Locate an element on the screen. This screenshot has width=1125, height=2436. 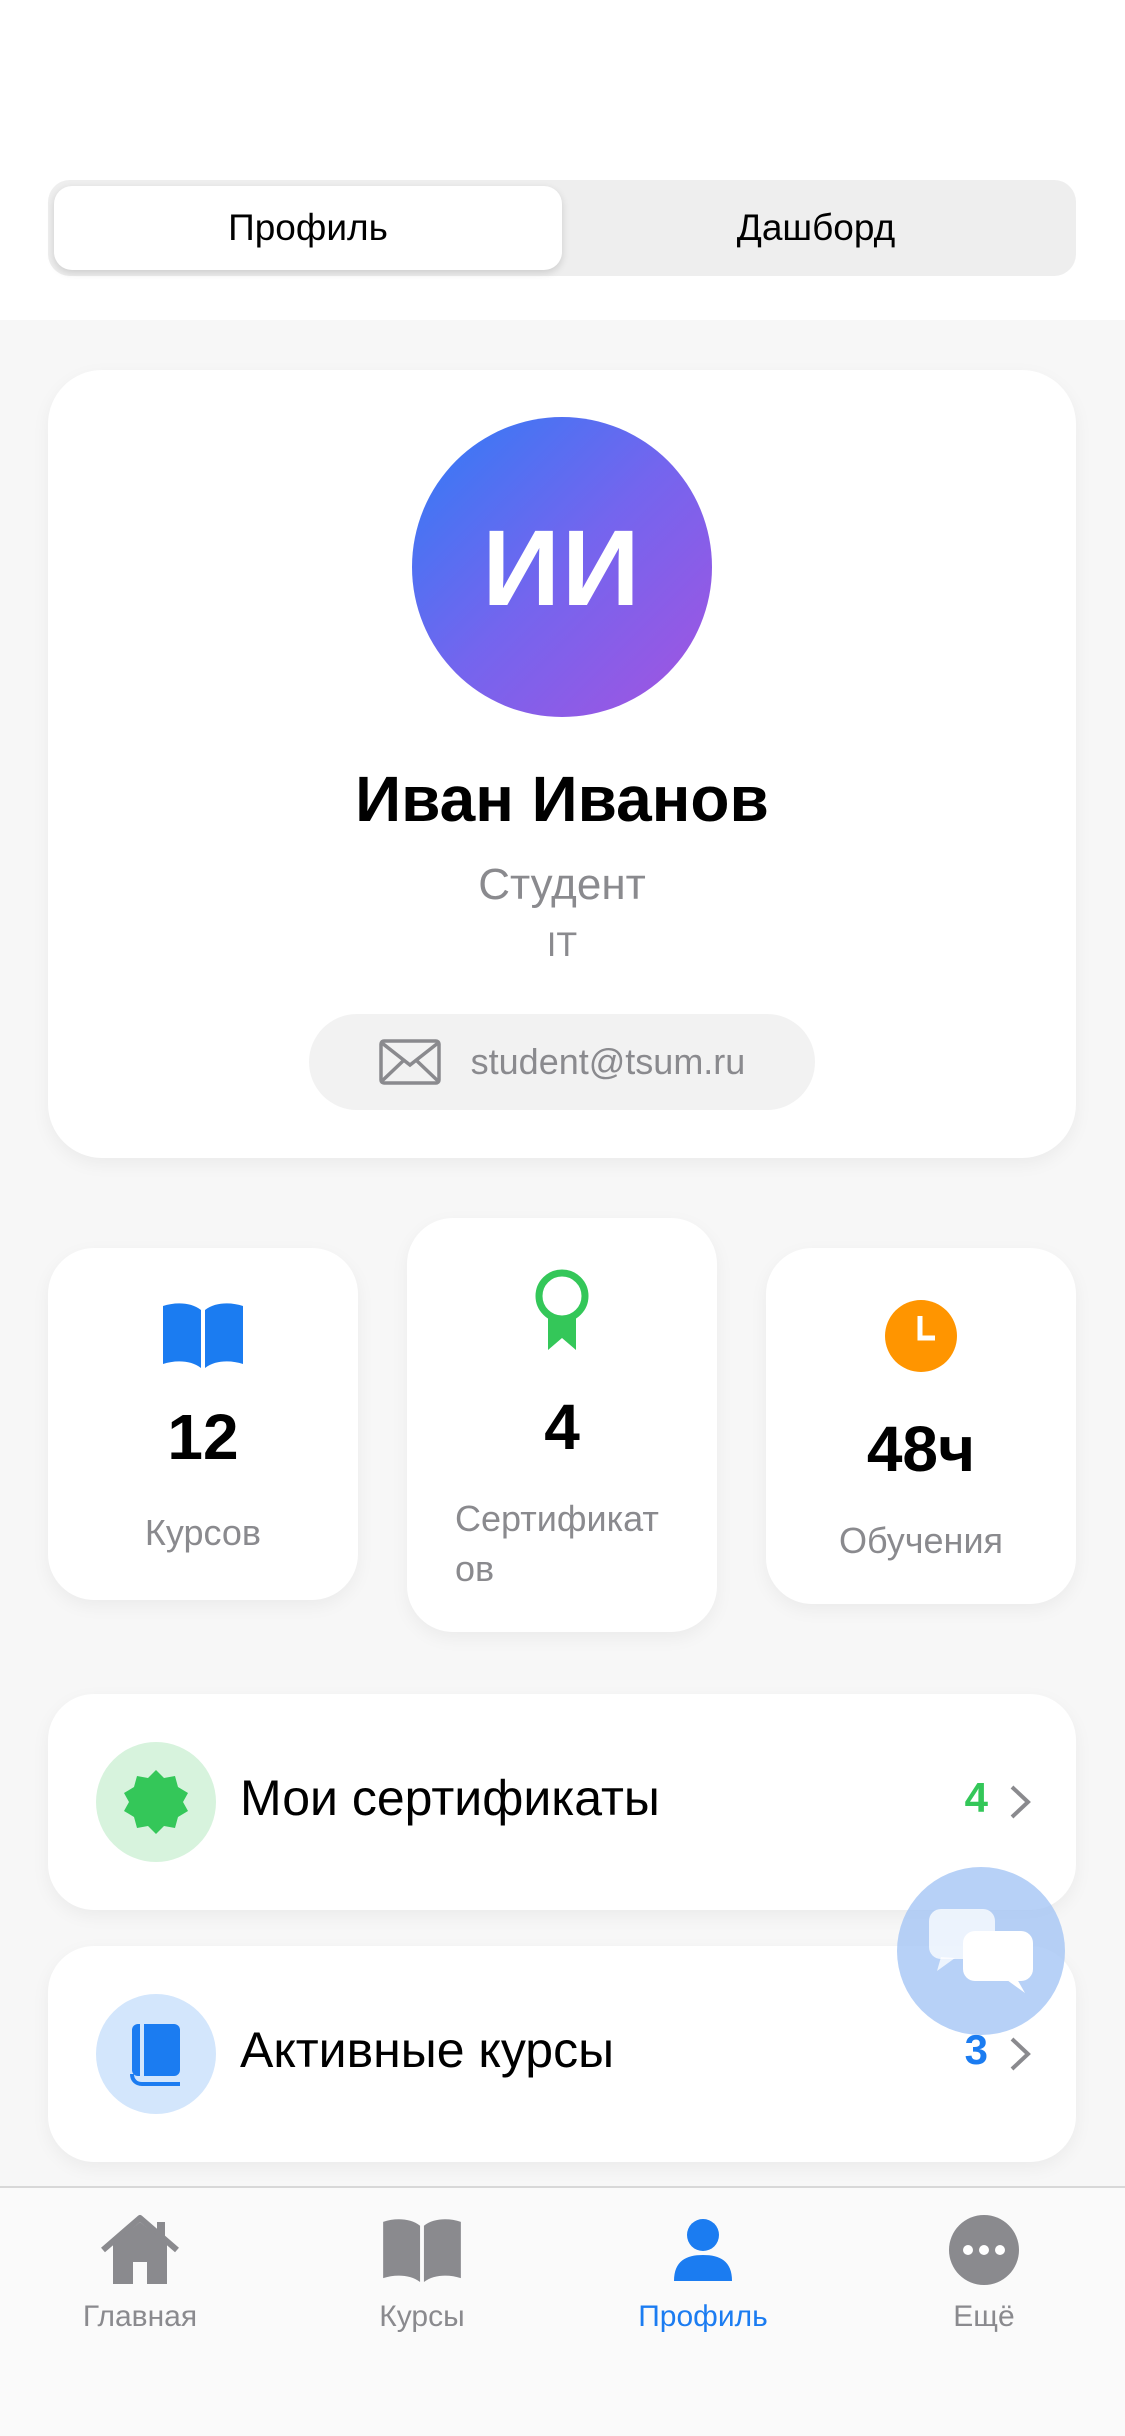
my-certificates-title: Мои сертификаты is located at coordinates (450, 1798).